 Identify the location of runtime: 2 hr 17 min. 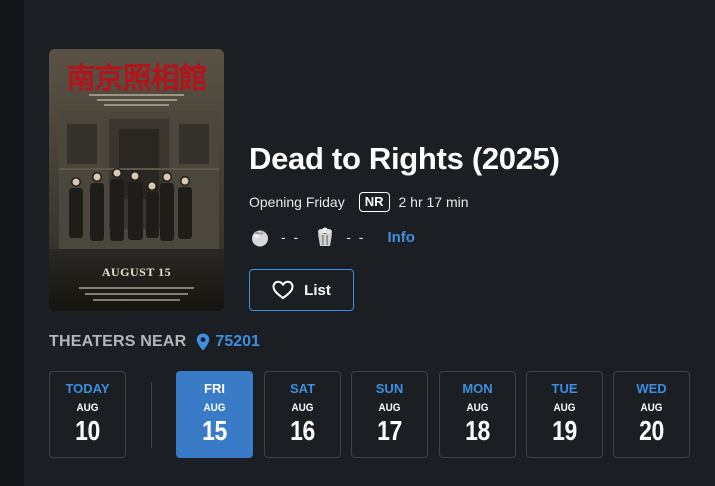
(433, 202).